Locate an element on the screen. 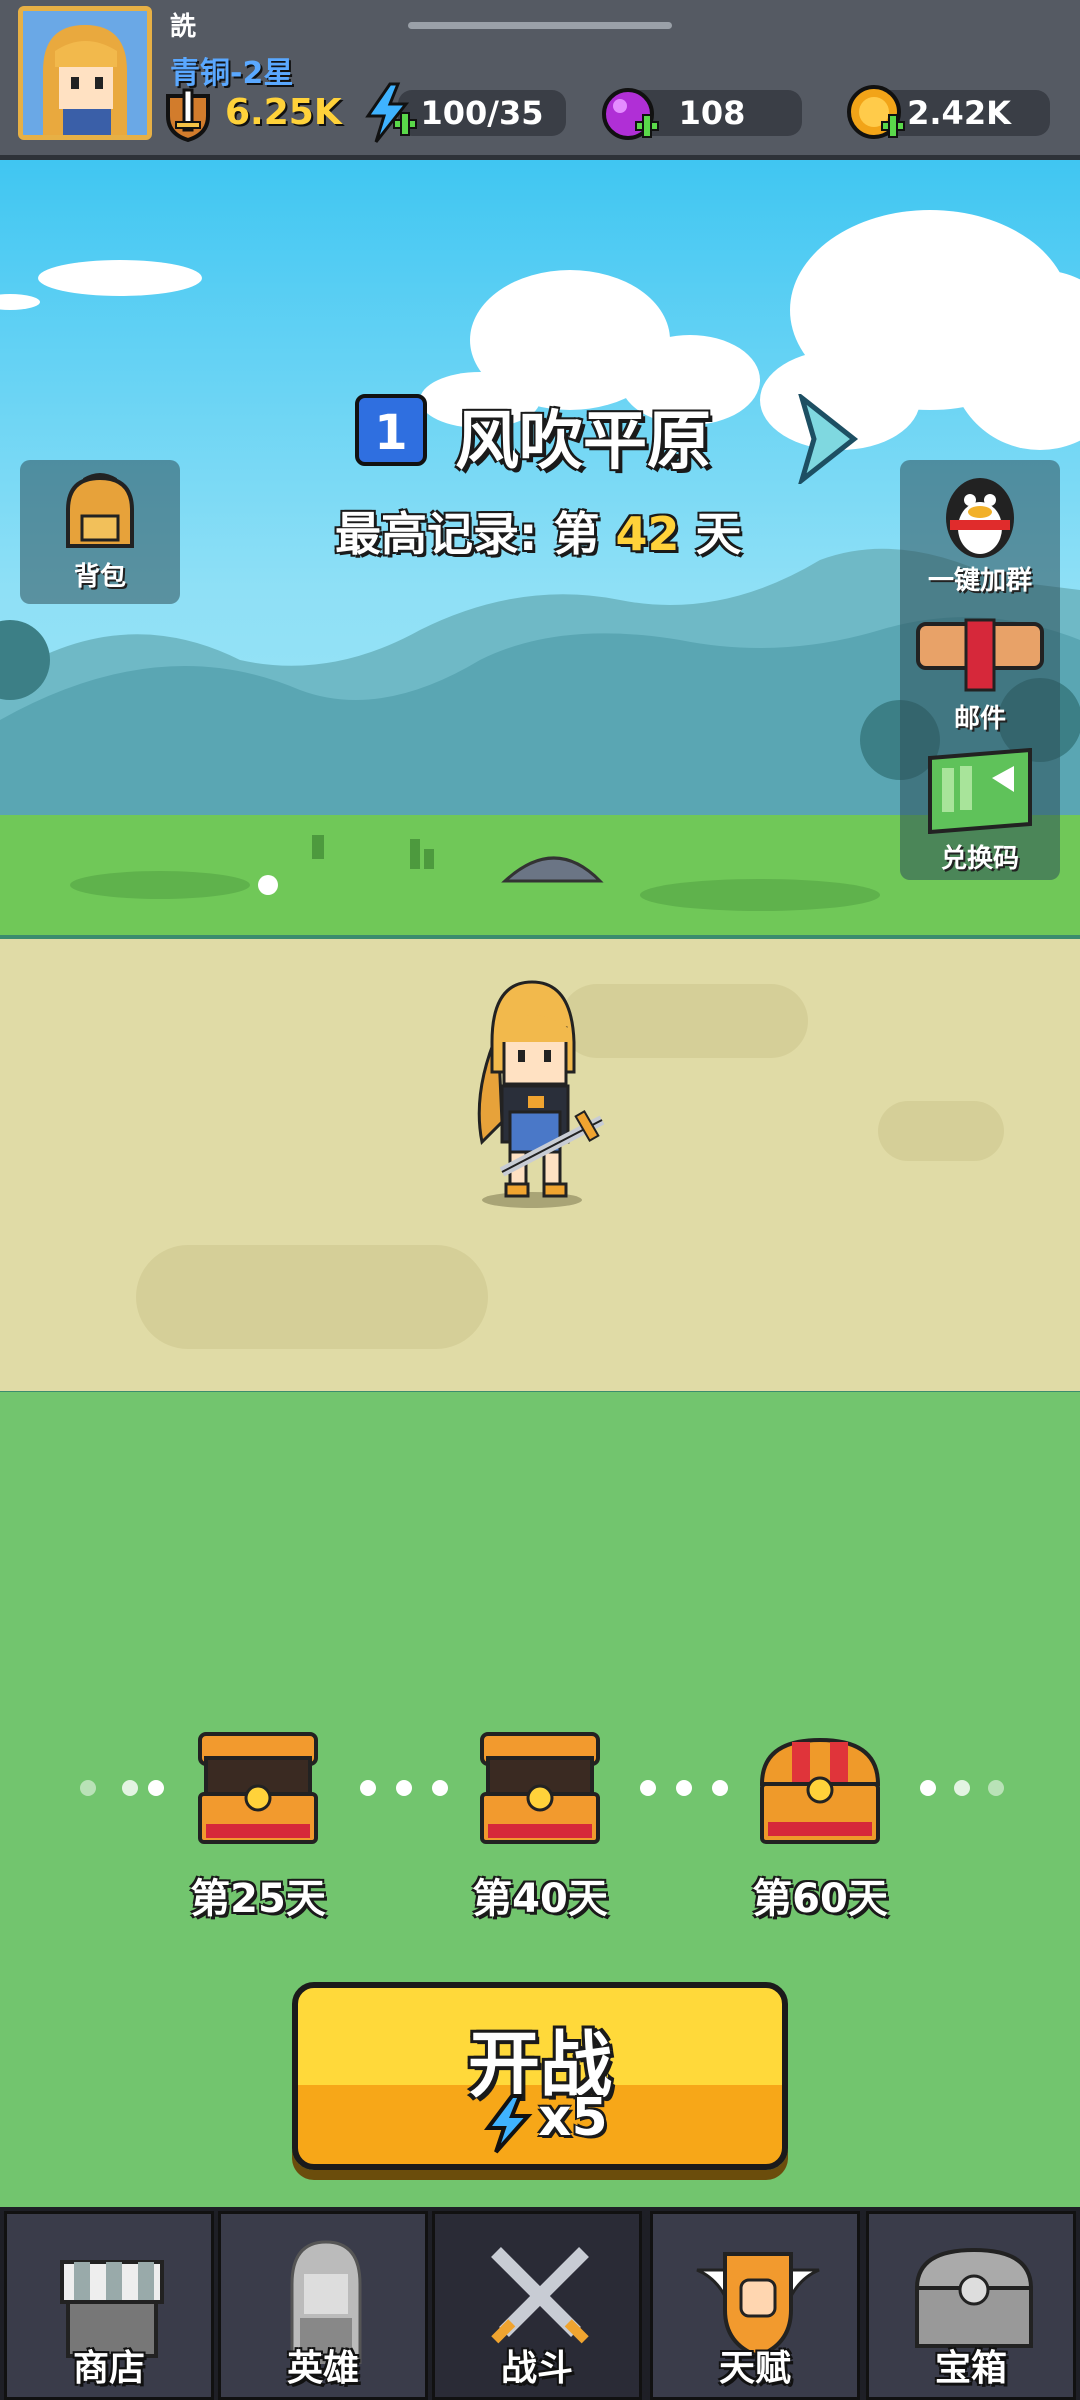  backpack-icon is located at coordinates (100, 512).